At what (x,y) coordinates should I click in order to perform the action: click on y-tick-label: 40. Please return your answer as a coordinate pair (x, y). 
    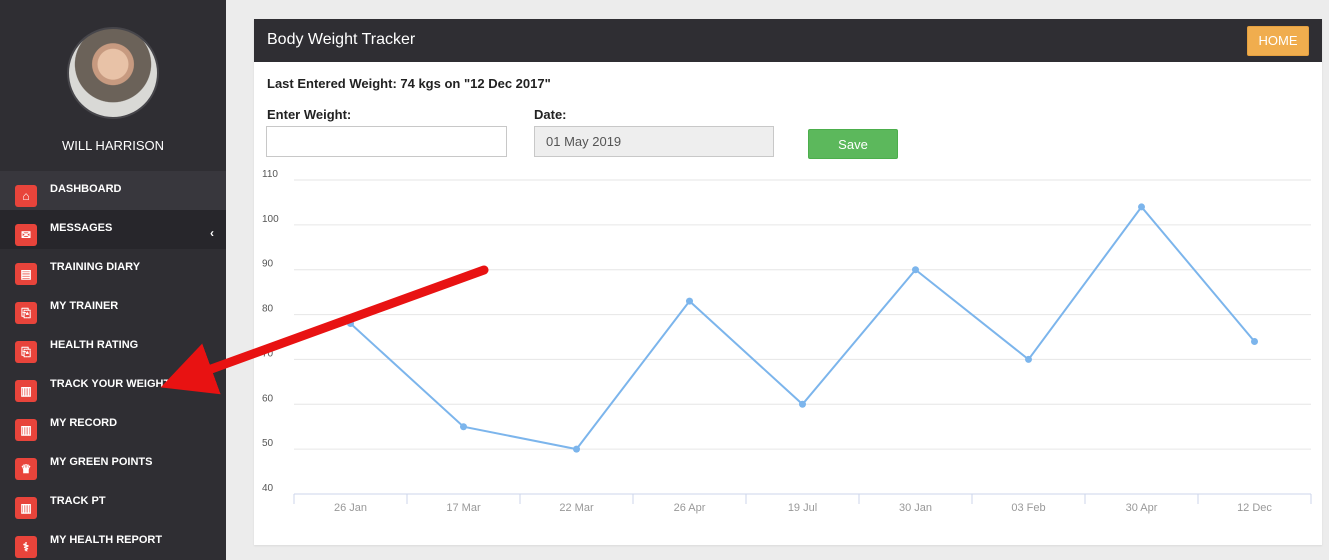
    Looking at the image, I should click on (268, 488).